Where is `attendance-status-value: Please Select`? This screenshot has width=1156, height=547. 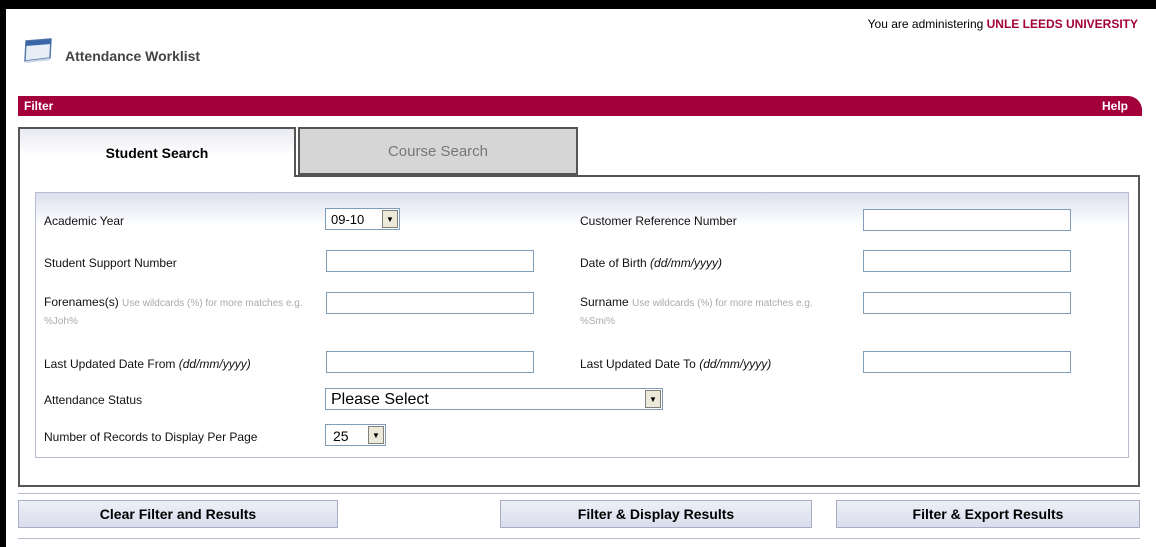
attendance-status-value: Please Select is located at coordinates (380, 399).